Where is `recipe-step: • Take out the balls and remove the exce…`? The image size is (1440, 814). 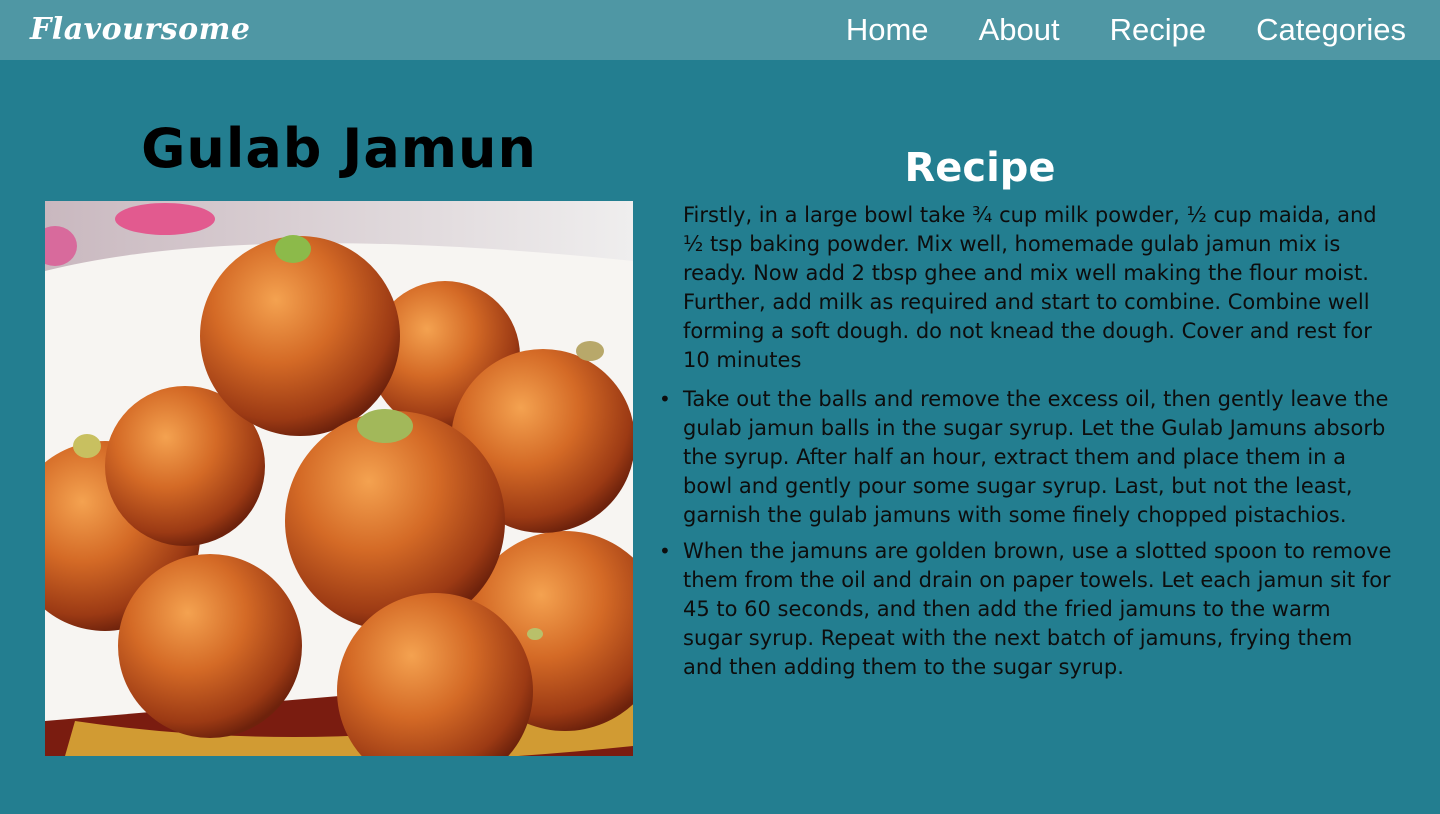 recipe-step: • Take out the balls and remove the exce… is located at coordinates (1027, 457).